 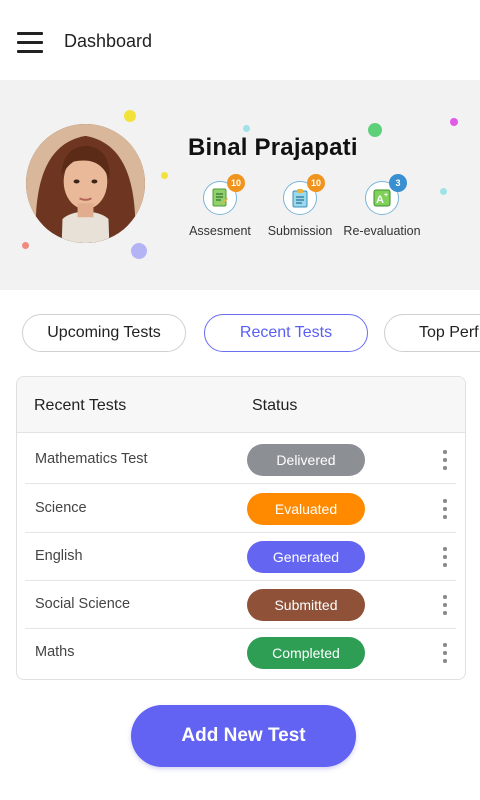 I want to click on user-name: Binal Prajapati, so click(x=273, y=147).